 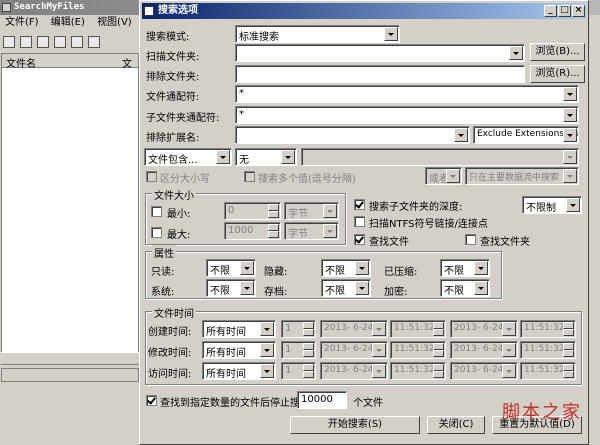 I want to click on hidden-select: 不限, so click(x=346, y=268).